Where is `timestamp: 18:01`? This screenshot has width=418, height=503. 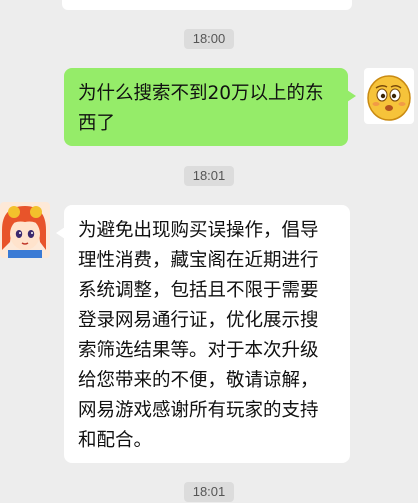 timestamp: 18:01 is located at coordinates (209, 176).